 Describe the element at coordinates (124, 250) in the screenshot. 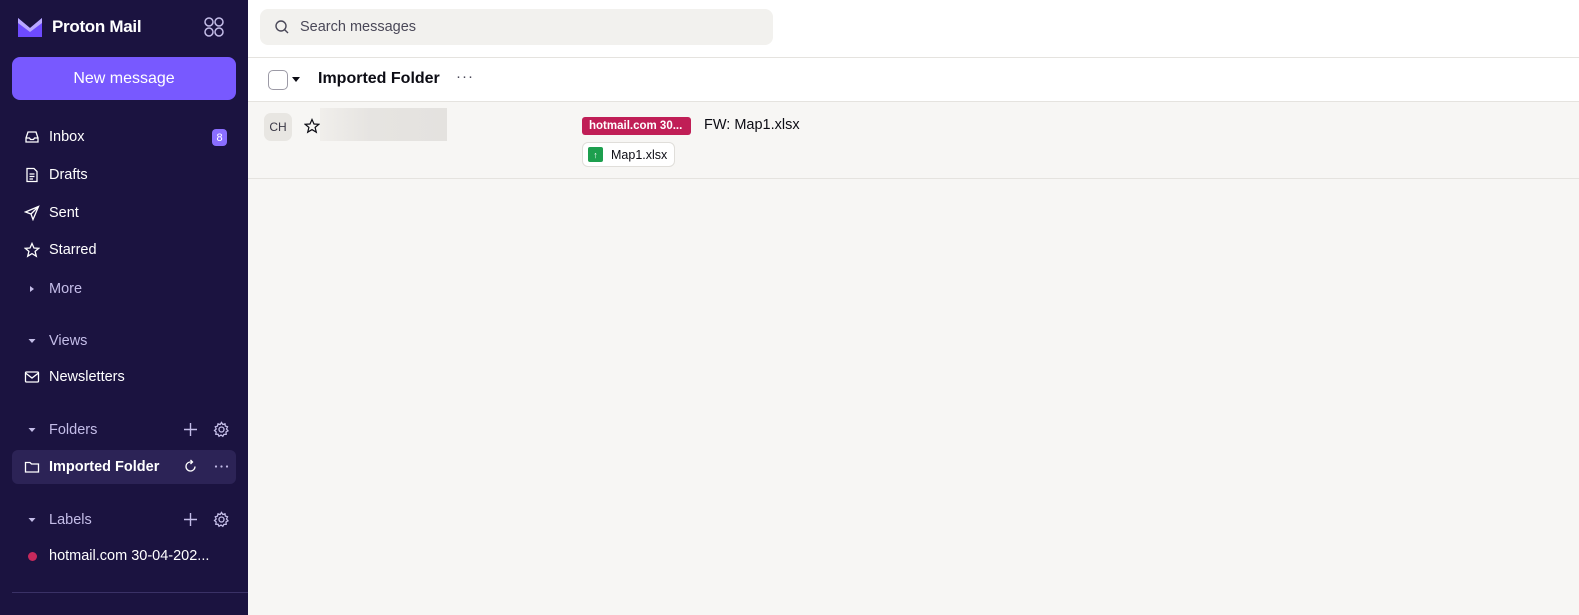

I see `sidebar-item-starred: Starred` at that location.